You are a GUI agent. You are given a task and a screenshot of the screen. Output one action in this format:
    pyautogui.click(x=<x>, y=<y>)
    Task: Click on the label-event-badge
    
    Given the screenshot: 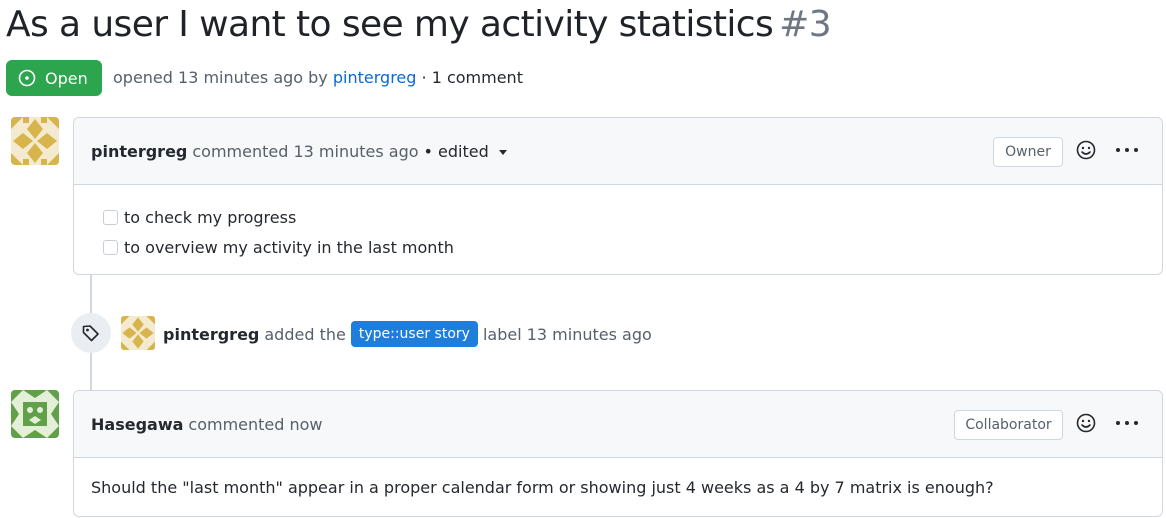 What is the action you would take?
    pyautogui.click(x=91, y=333)
    